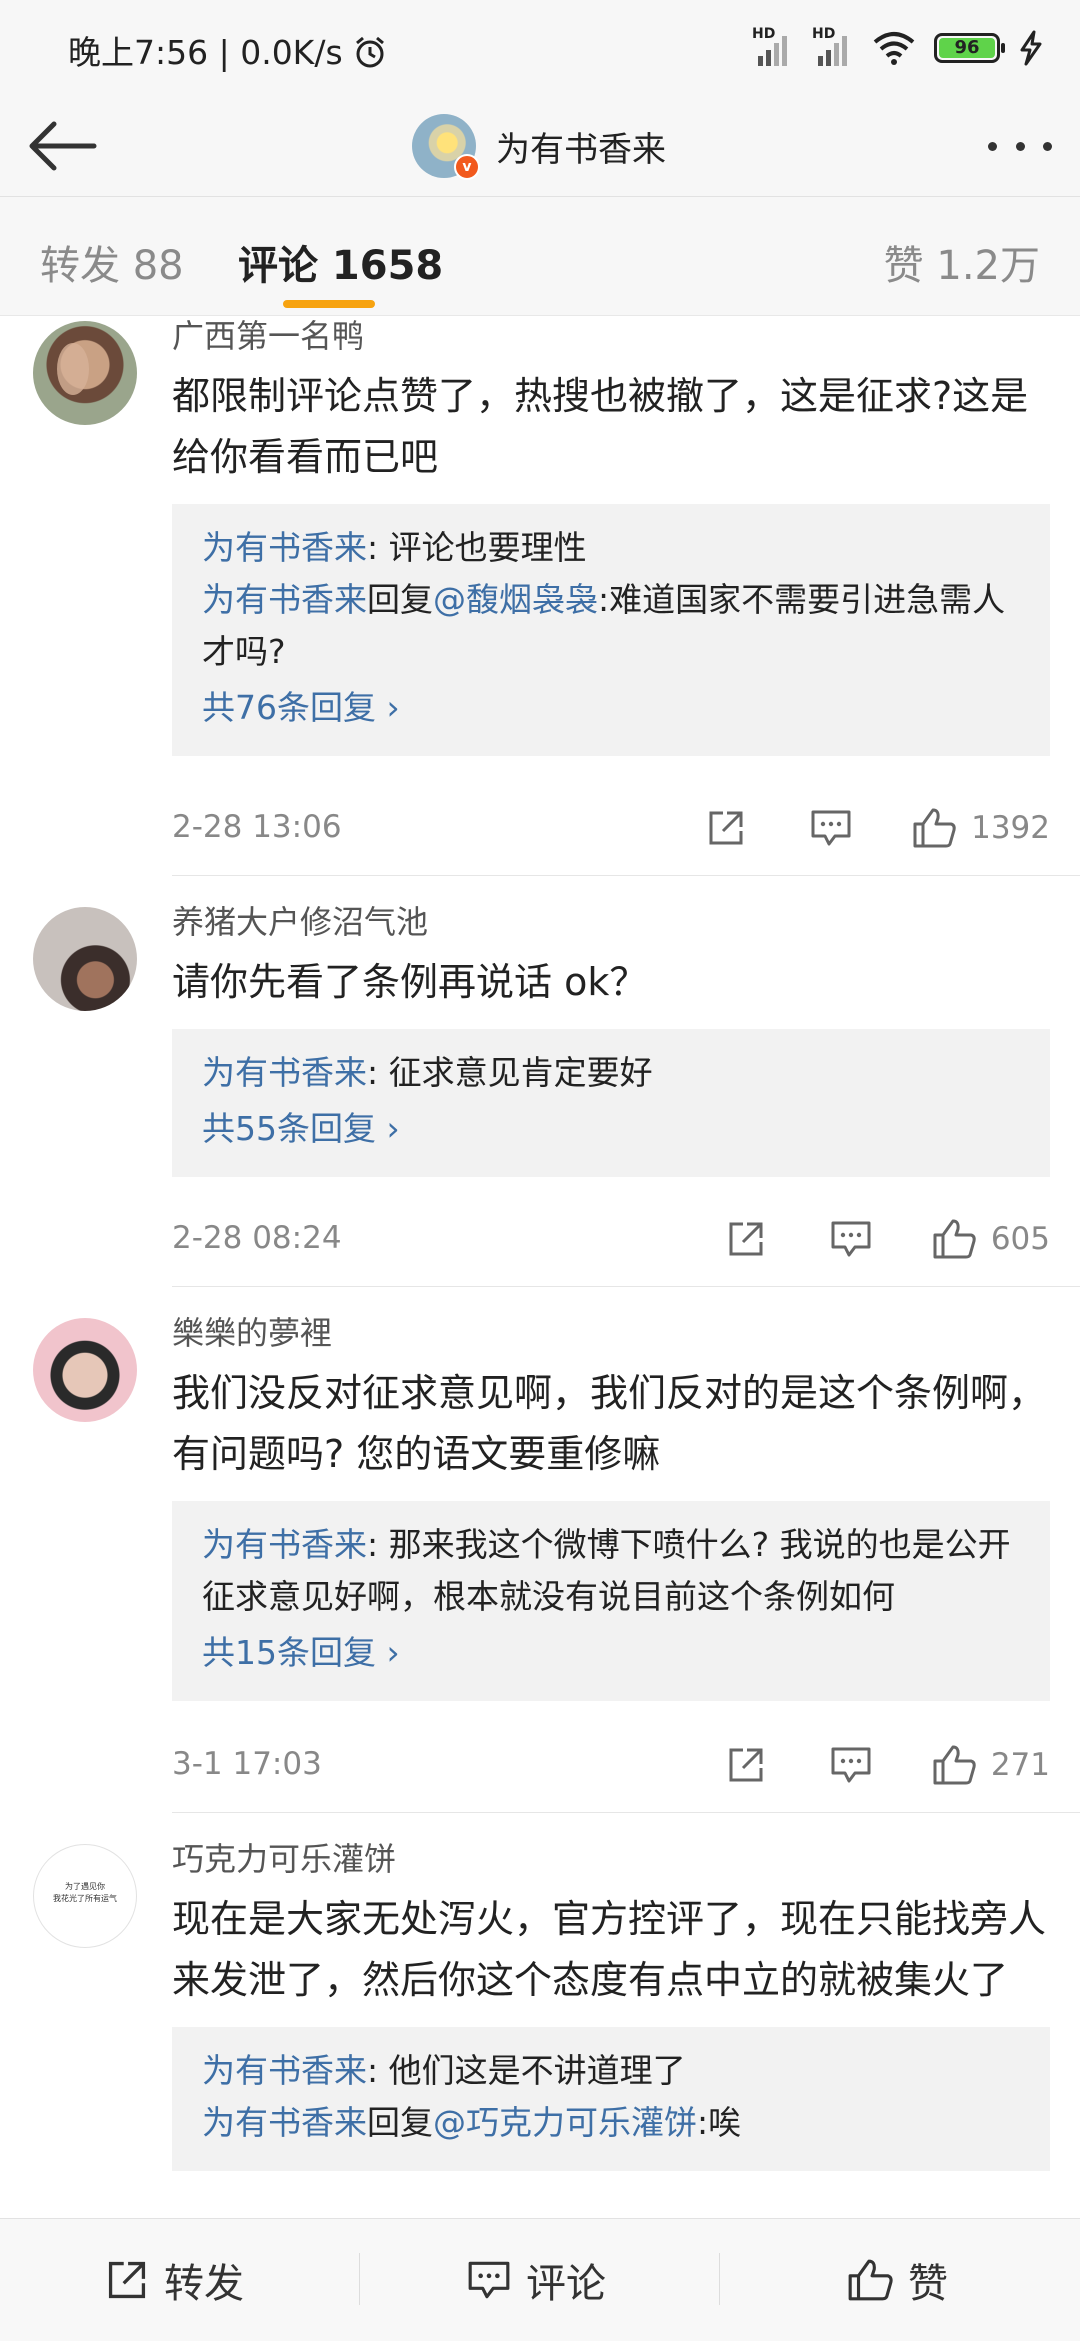 The width and height of the screenshot is (1080, 2341). Describe the element at coordinates (581, 149) in the screenshot. I see `page-title: 为有书香来` at that location.